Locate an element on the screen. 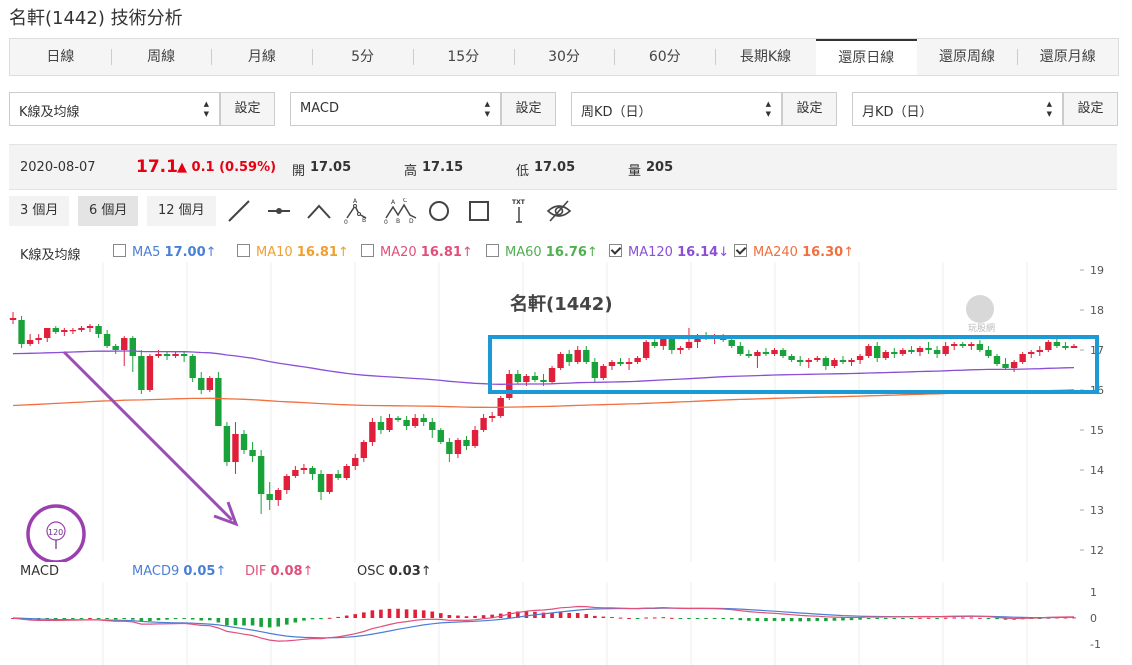 This screenshot has width=1132, height=665. sub-indicator-2-settings-button: 設定 is located at coordinates (809, 109).